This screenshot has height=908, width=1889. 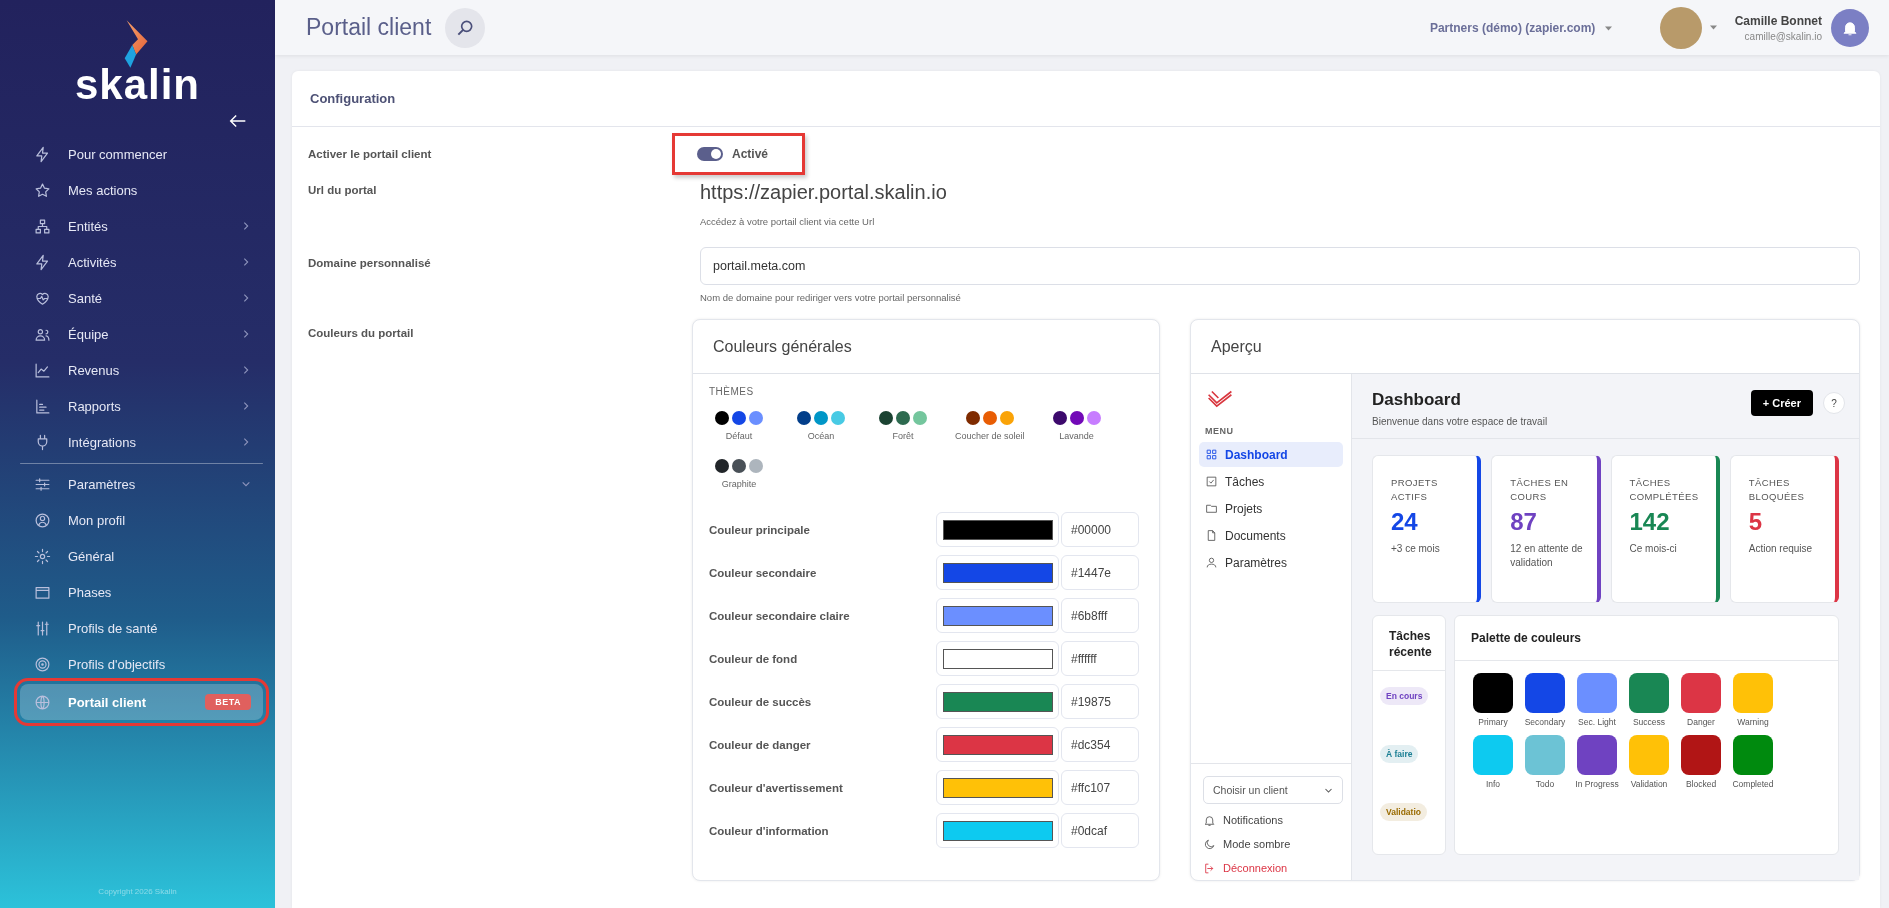 What do you see at coordinates (141, 190) in the screenshot?
I see `nav-item: Mes actions` at bounding box center [141, 190].